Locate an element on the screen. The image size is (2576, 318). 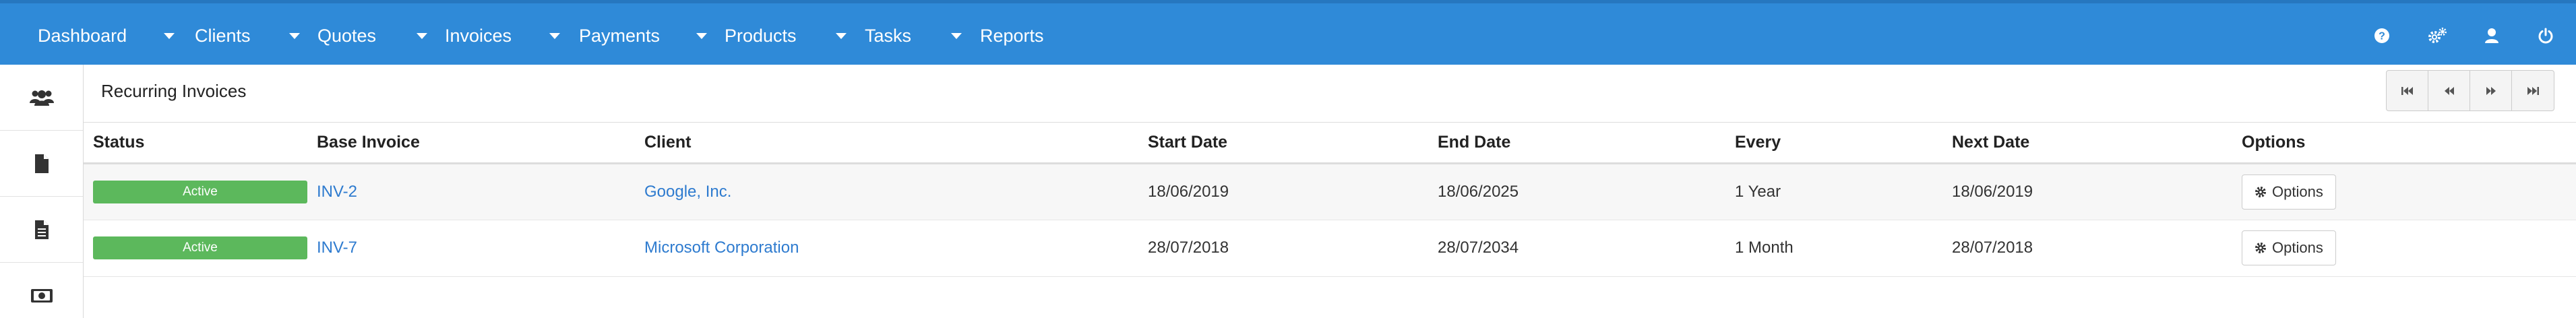
header-end-date: End Date is located at coordinates (1586, 143).